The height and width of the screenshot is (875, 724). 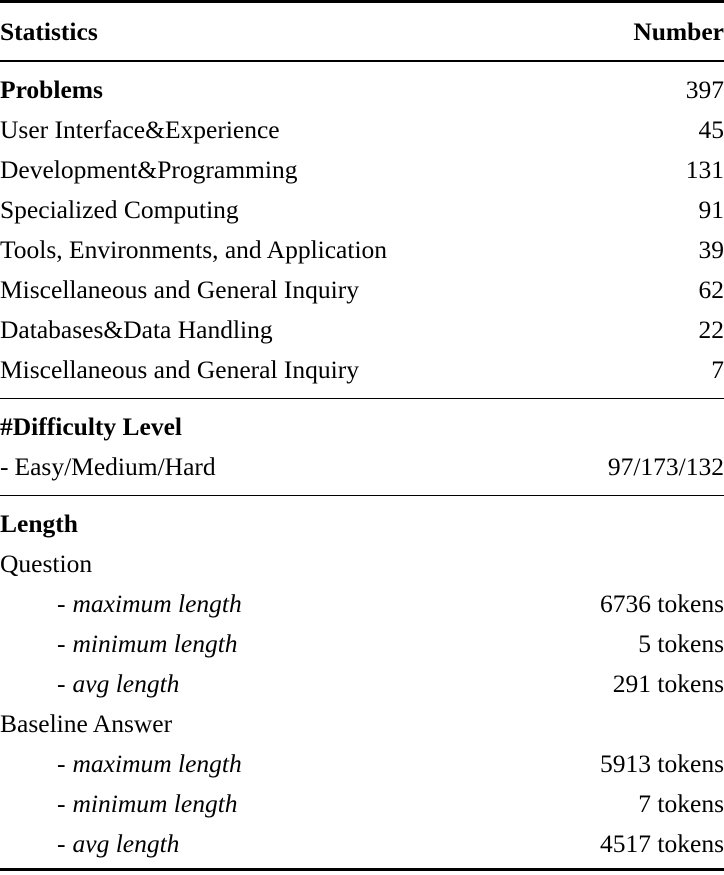 I want to click on section-heading-problems: Problems, so click(x=51, y=89).